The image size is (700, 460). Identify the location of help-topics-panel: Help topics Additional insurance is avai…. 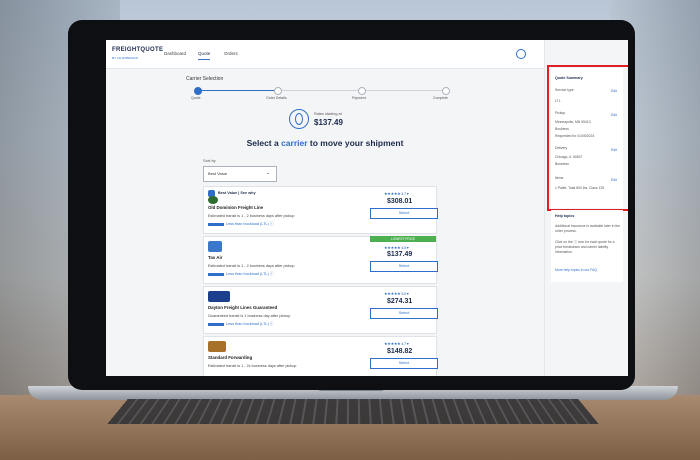
(587, 246).